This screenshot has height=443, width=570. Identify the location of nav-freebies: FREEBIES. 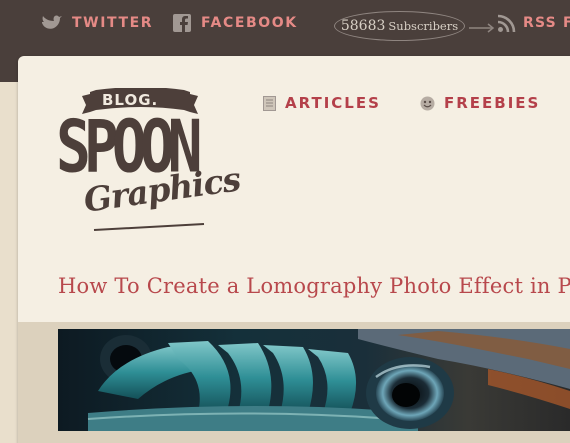
(480, 103).